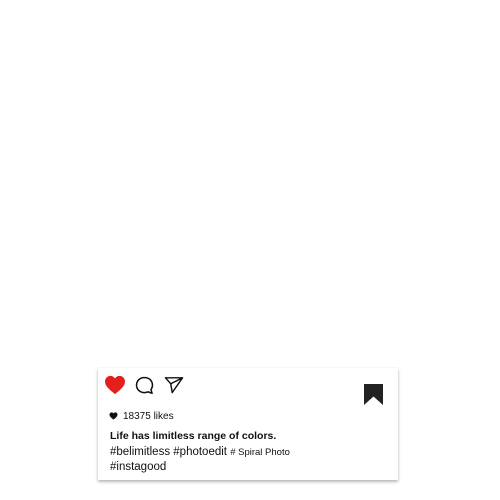 The width and height of the screenshot is (500, 500). I want to click on hashtags-main: #belimitless #photoedit, so click(168, 452).